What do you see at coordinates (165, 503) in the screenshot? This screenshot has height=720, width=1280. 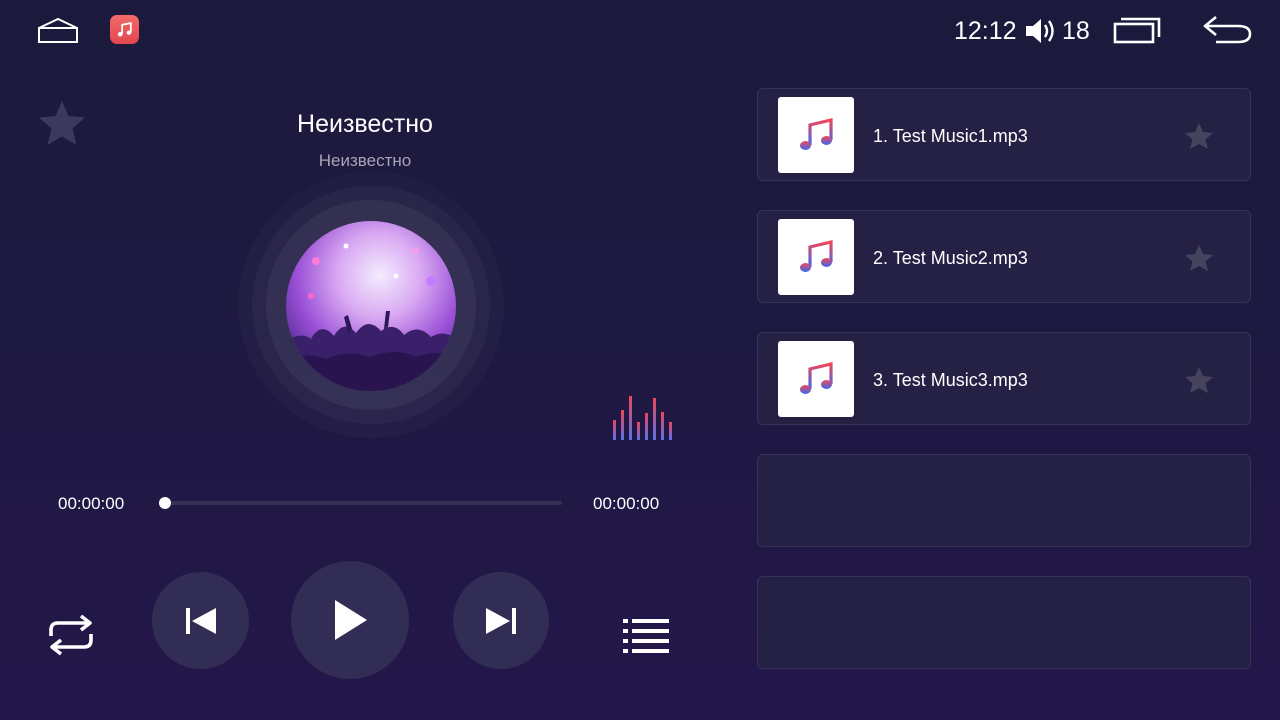 I see `progress-knob` at bounding box center [165, 503].